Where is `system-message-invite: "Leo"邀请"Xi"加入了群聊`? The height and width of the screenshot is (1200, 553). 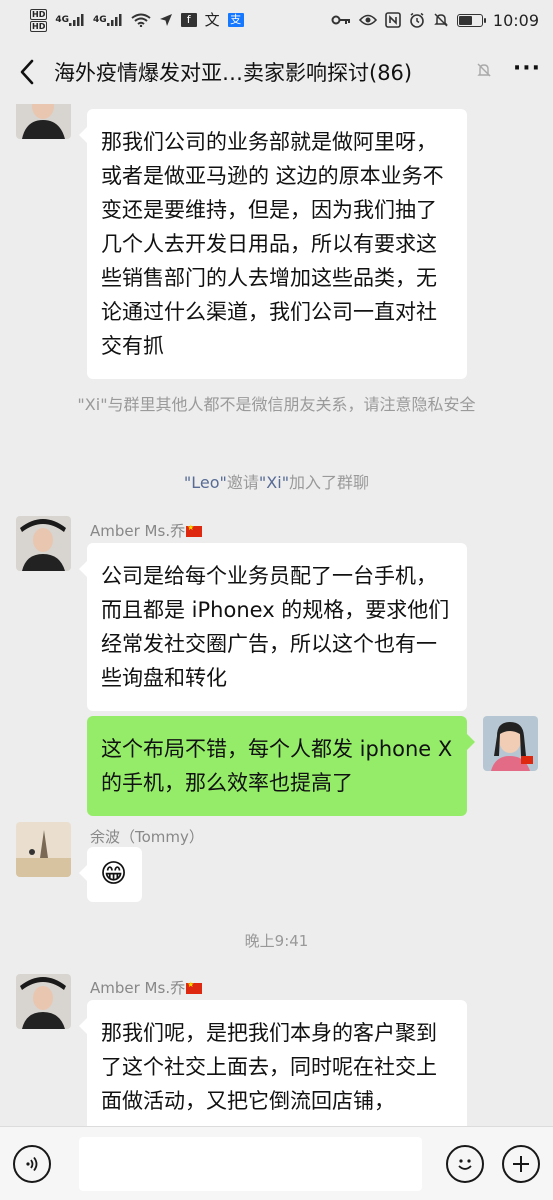 system-message-invite: "Leo"邀请"Xi"加入了群聊 is located at coordinates (276, 483).